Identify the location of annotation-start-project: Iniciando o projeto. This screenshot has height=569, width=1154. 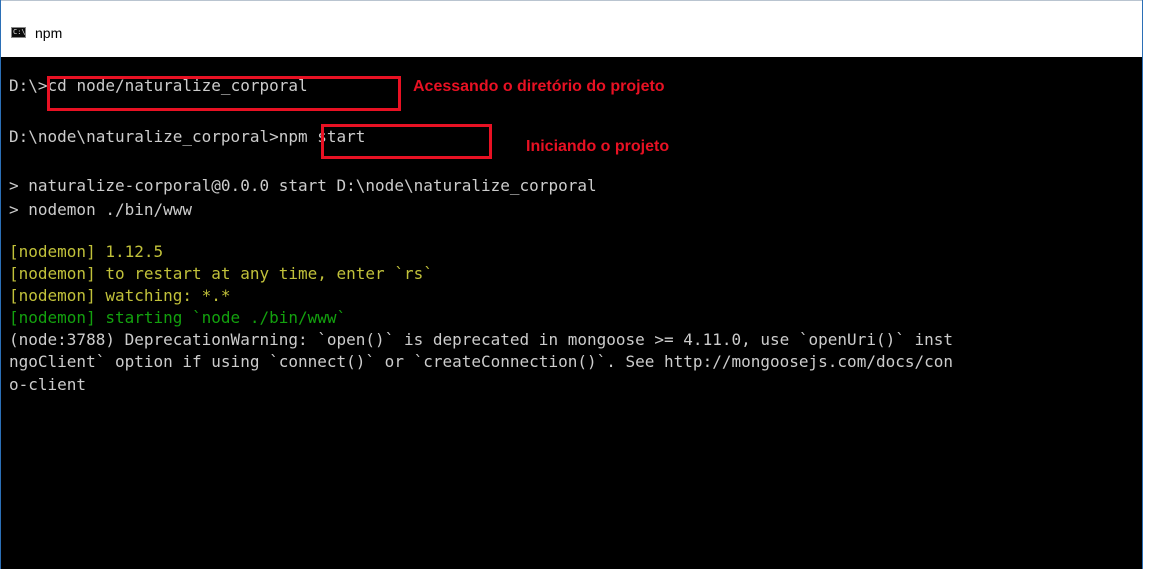
(598, 146).